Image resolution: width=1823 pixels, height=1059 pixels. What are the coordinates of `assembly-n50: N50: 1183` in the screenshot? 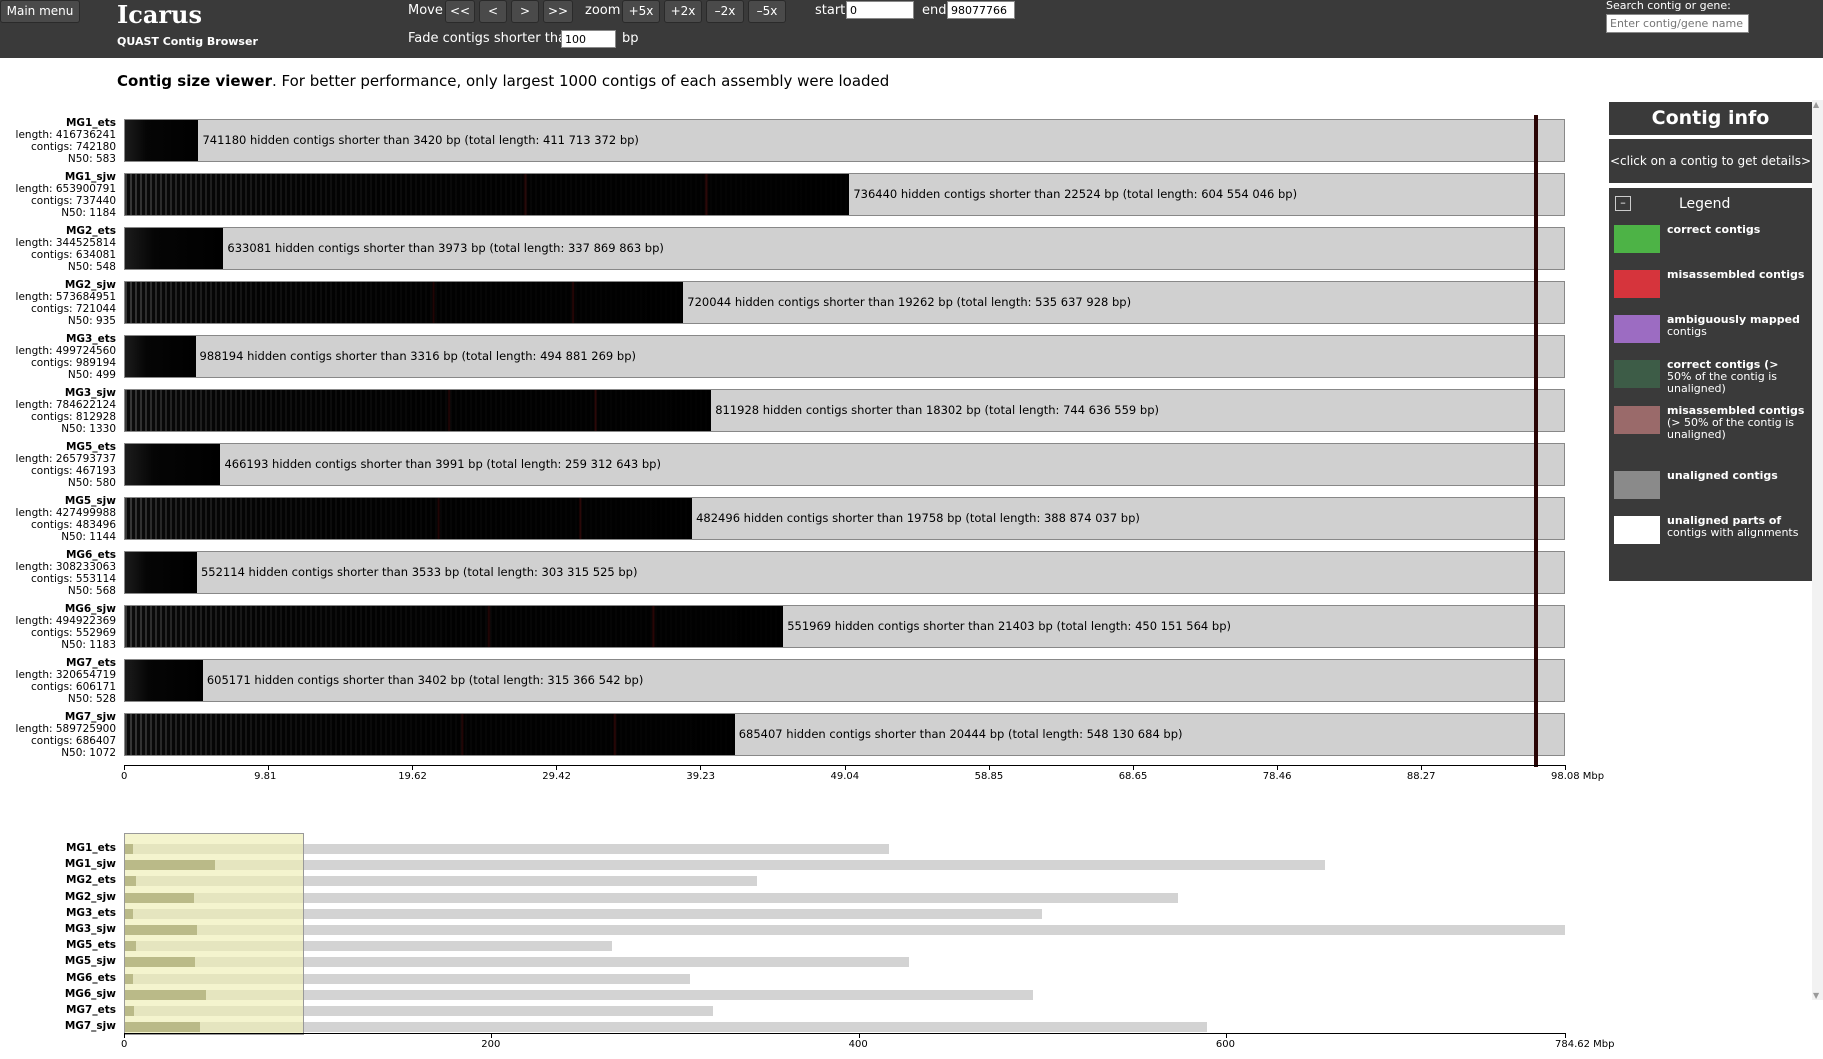 It's located at (88, 645).